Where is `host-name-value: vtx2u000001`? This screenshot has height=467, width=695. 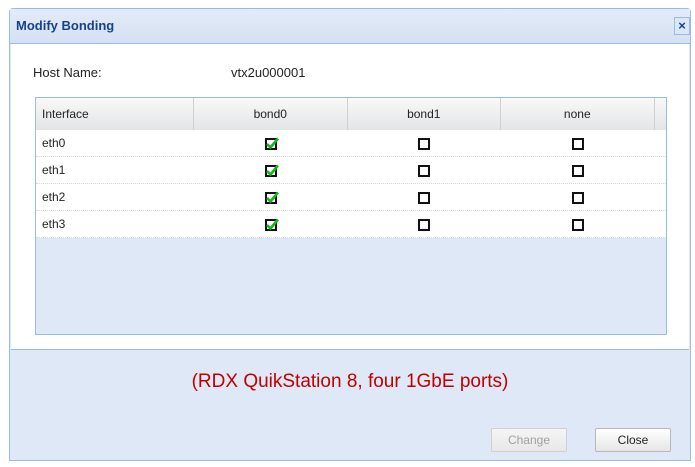
host-name-value: vtx2u000001 is located at coordinates (268, 72).